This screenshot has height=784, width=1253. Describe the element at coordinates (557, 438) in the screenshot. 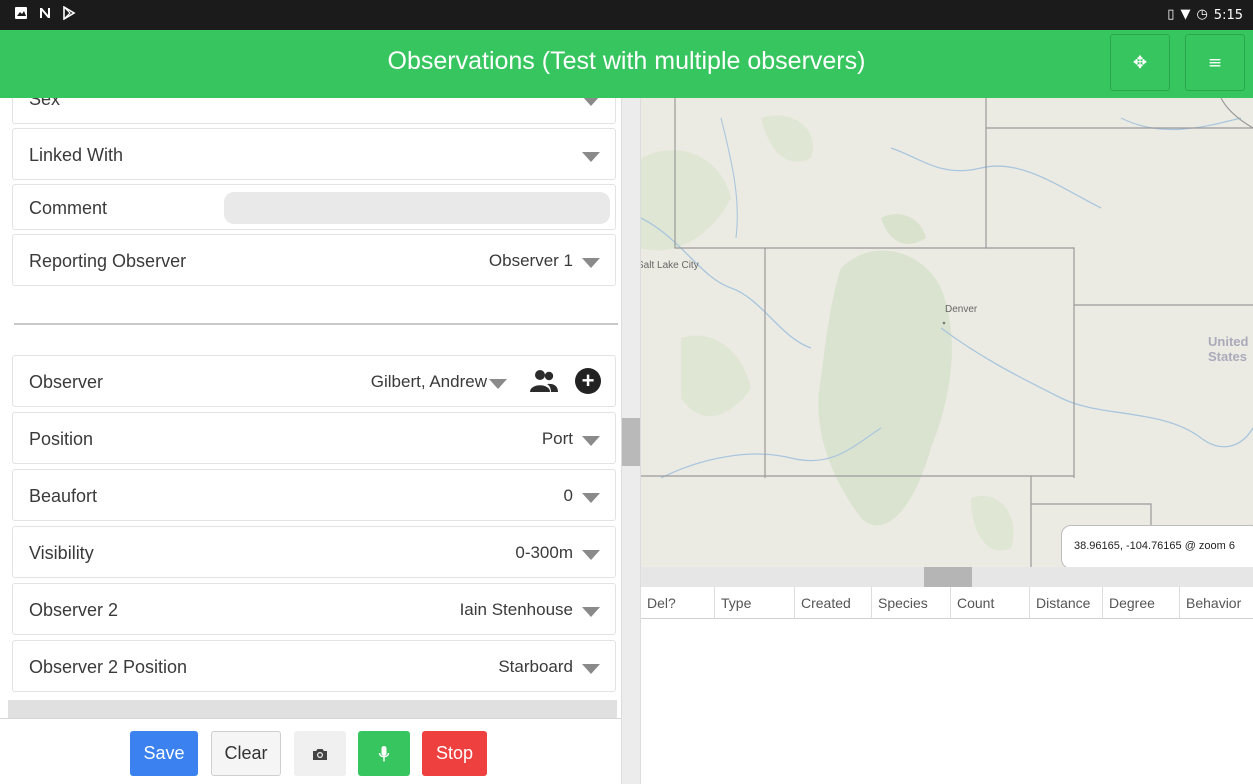

I see `position-value: Port` at that location.